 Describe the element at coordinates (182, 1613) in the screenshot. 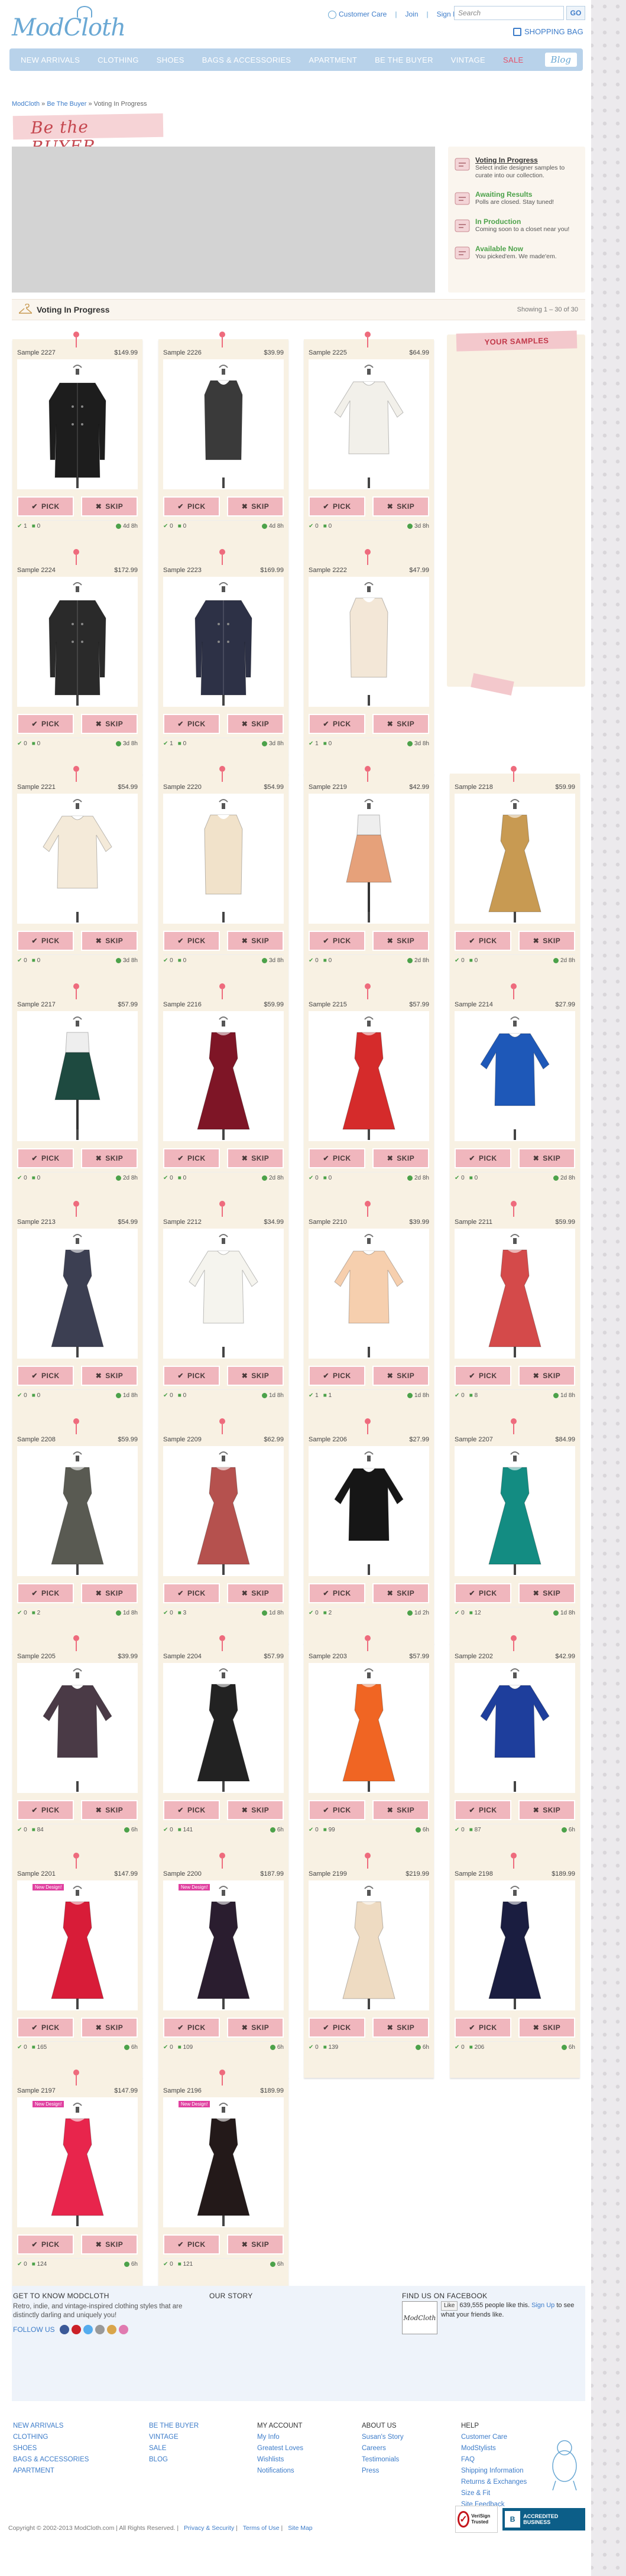

I see `comment-count: ■ 3` at that location.